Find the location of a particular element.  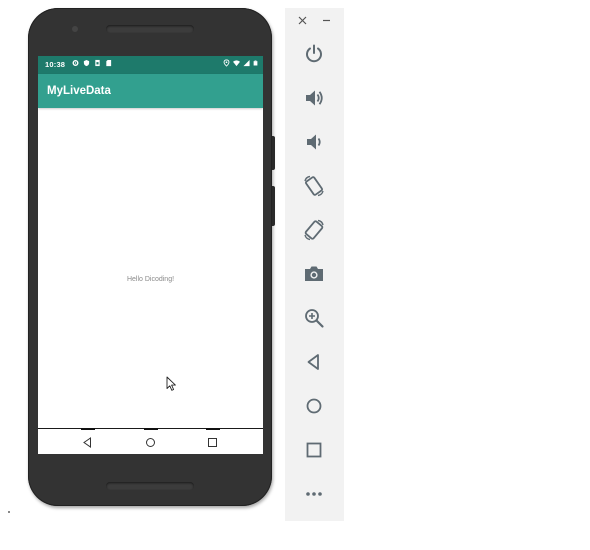

volume-down-button is located at coordinates (314, 142).